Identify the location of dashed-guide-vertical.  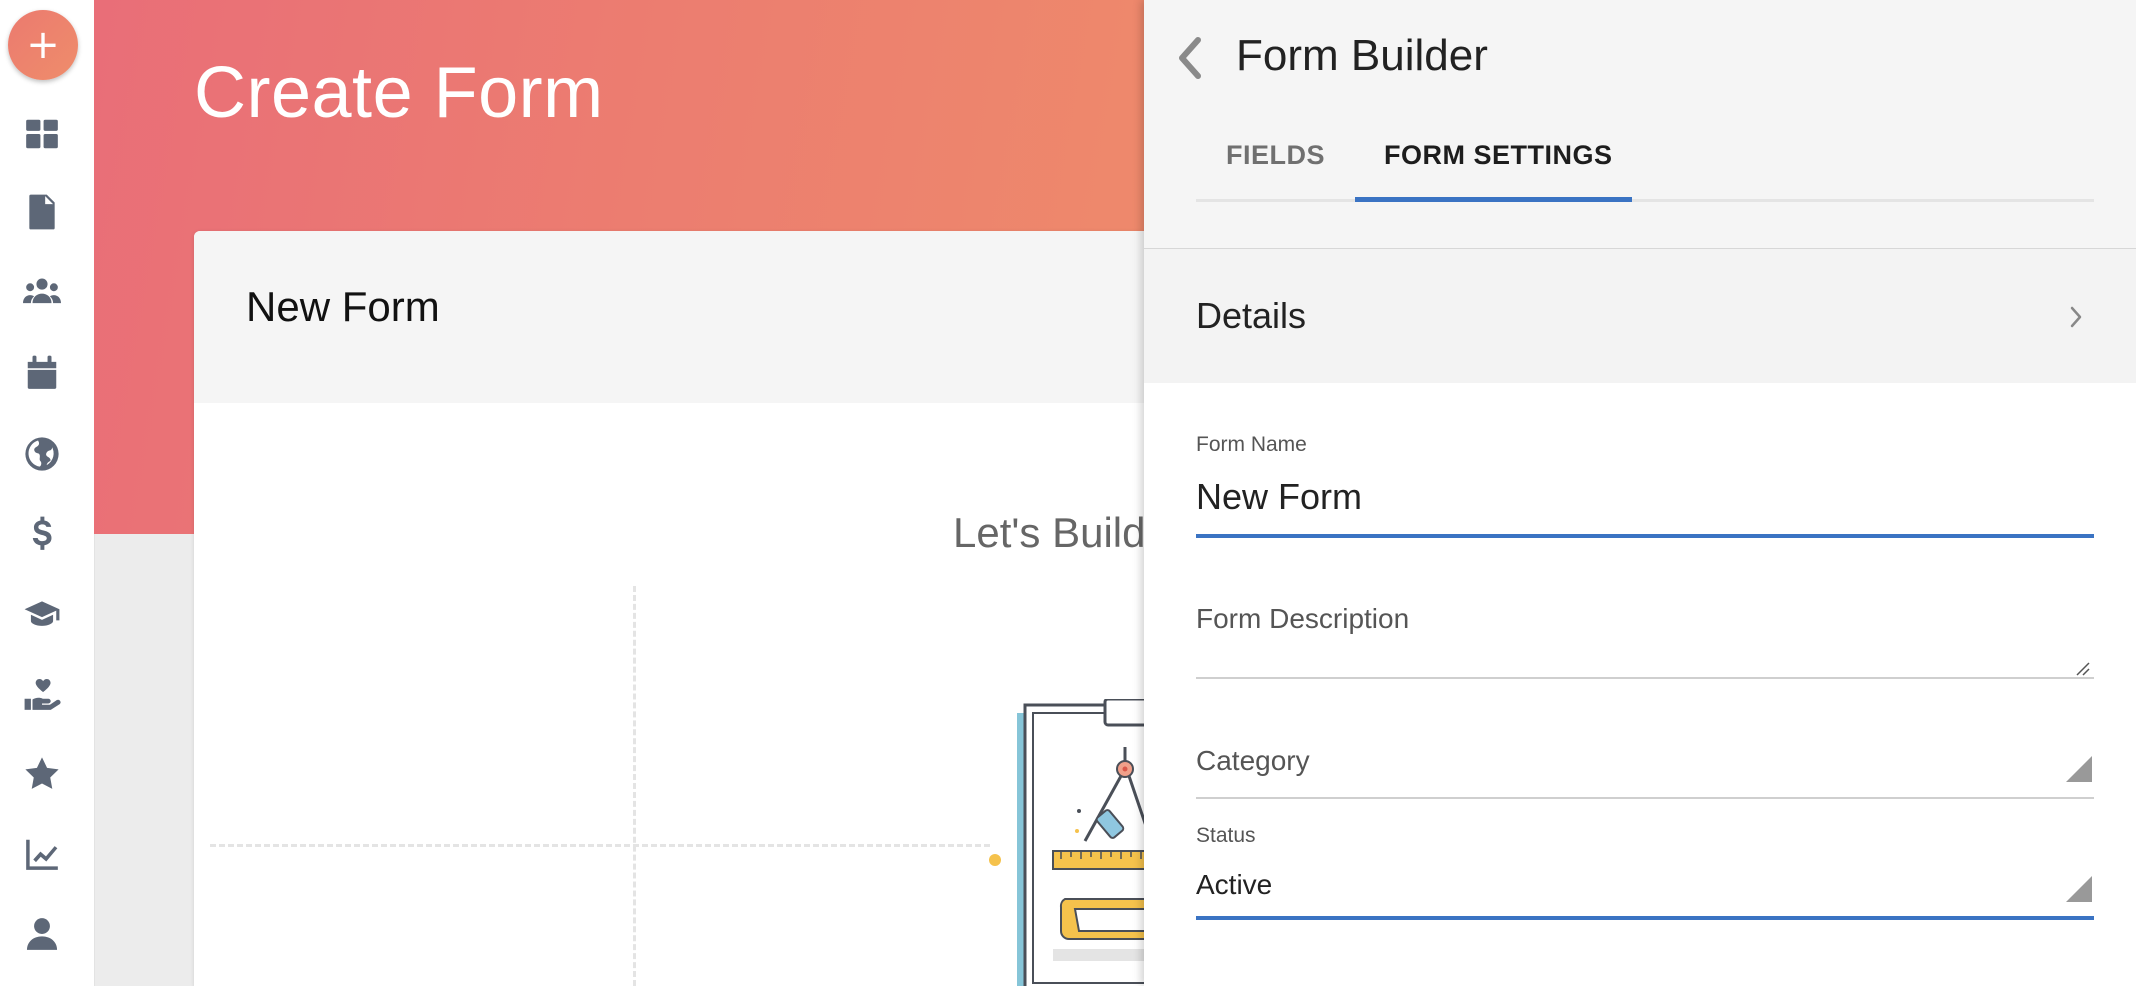
(634, 786).